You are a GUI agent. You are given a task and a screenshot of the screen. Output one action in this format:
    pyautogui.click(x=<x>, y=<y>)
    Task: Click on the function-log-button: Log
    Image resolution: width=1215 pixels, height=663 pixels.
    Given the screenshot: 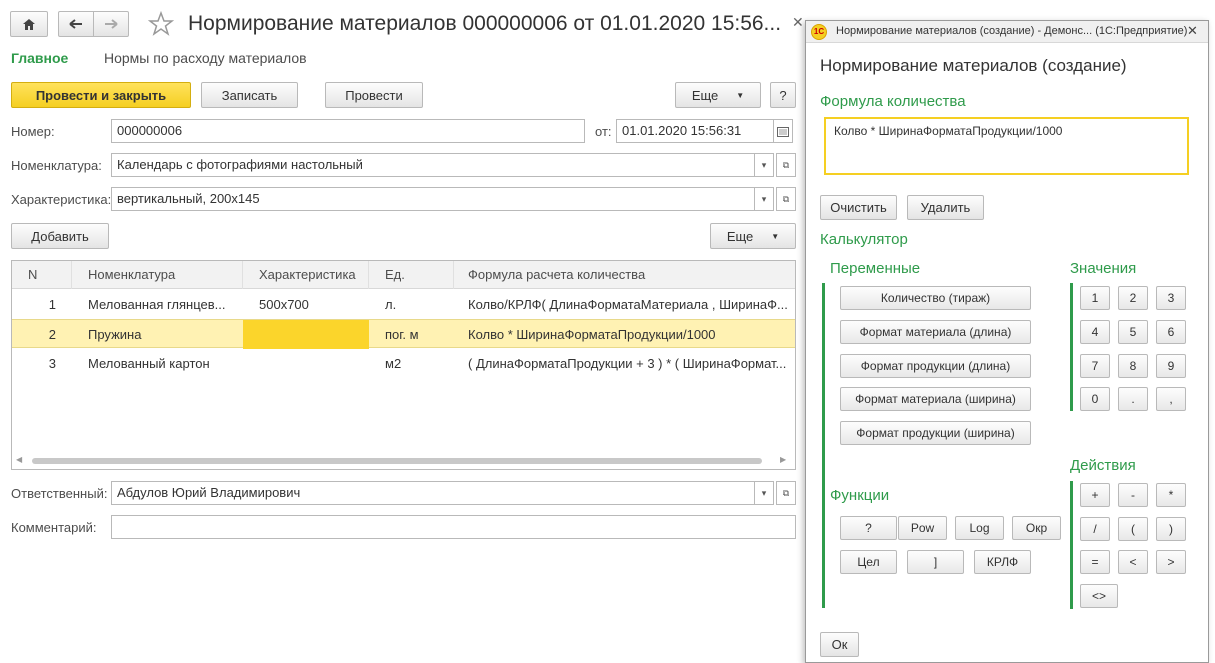 What is the action you would take?
    pyautogui.click(x=979, y=528)
    